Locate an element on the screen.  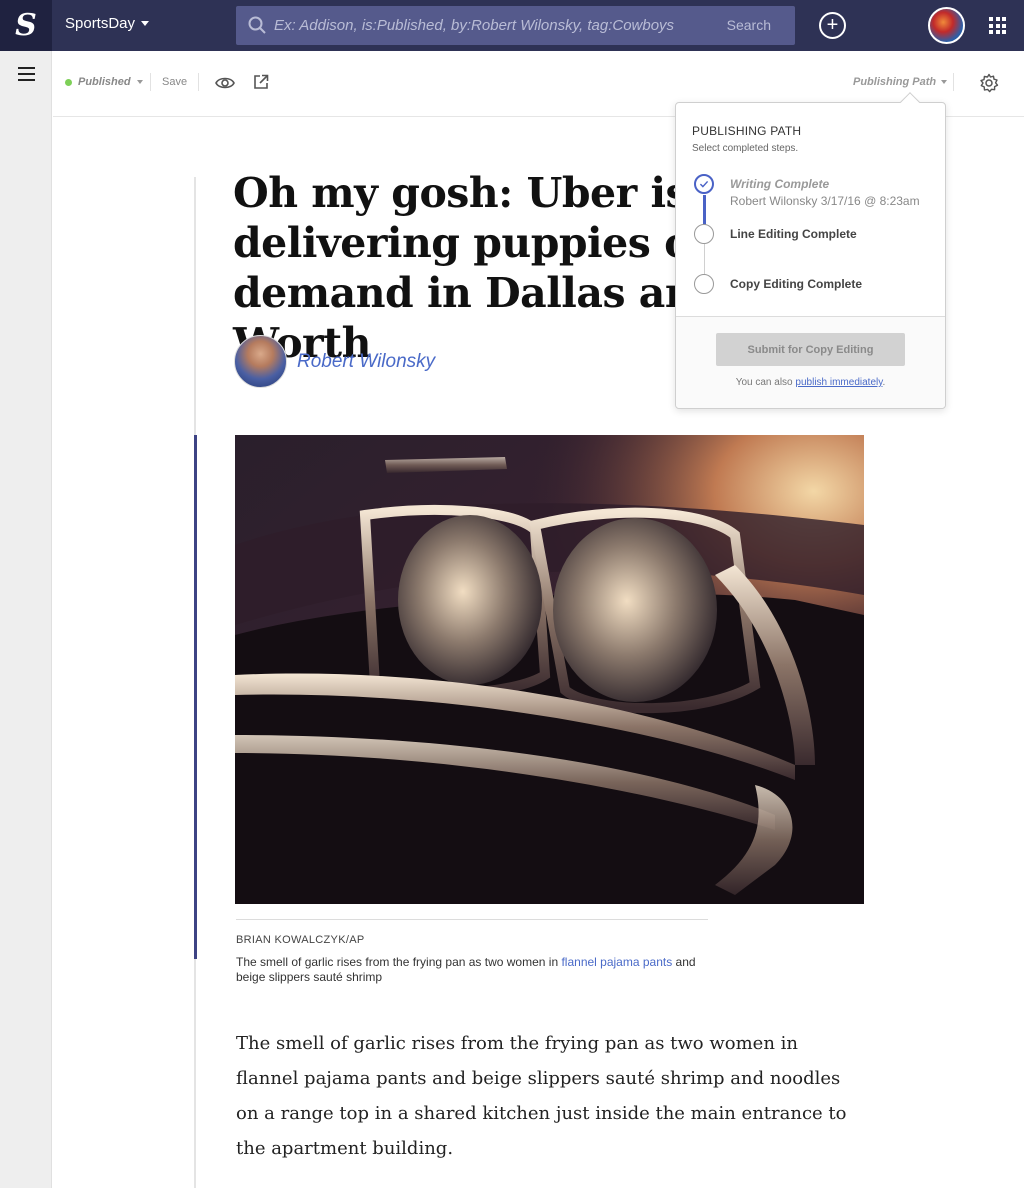
top-navigation: S SportsDay Search + is located at coordinates (512, 25).